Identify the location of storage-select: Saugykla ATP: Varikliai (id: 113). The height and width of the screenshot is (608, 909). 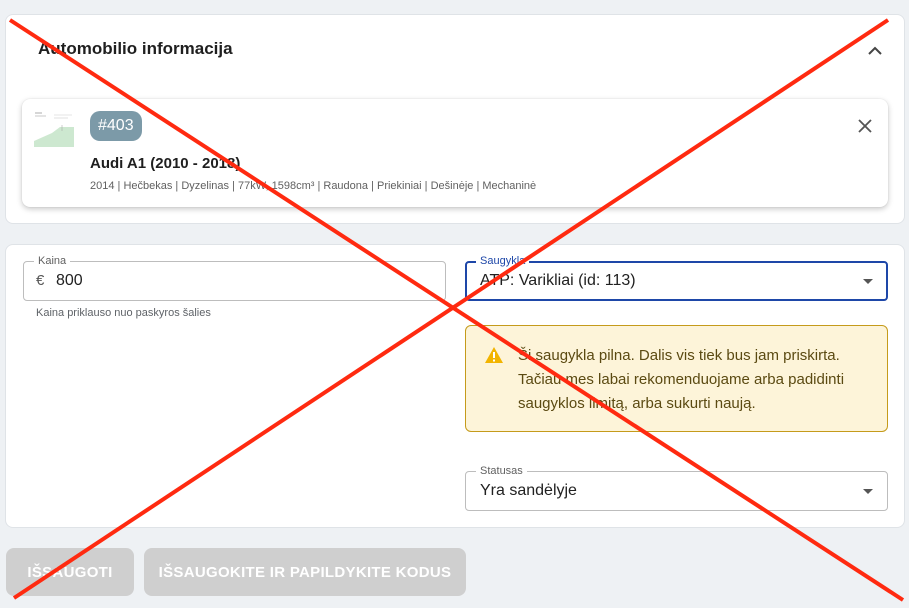
(676, 277).